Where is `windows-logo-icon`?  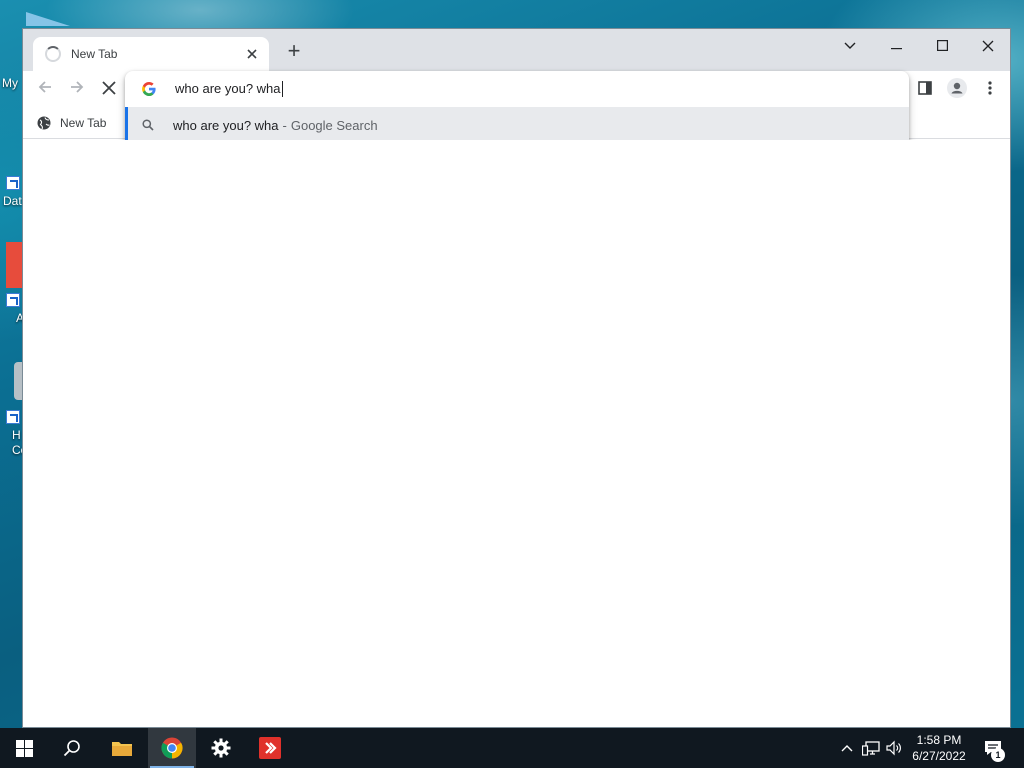 windows-logo-icon is located at coordinates (24, 748).